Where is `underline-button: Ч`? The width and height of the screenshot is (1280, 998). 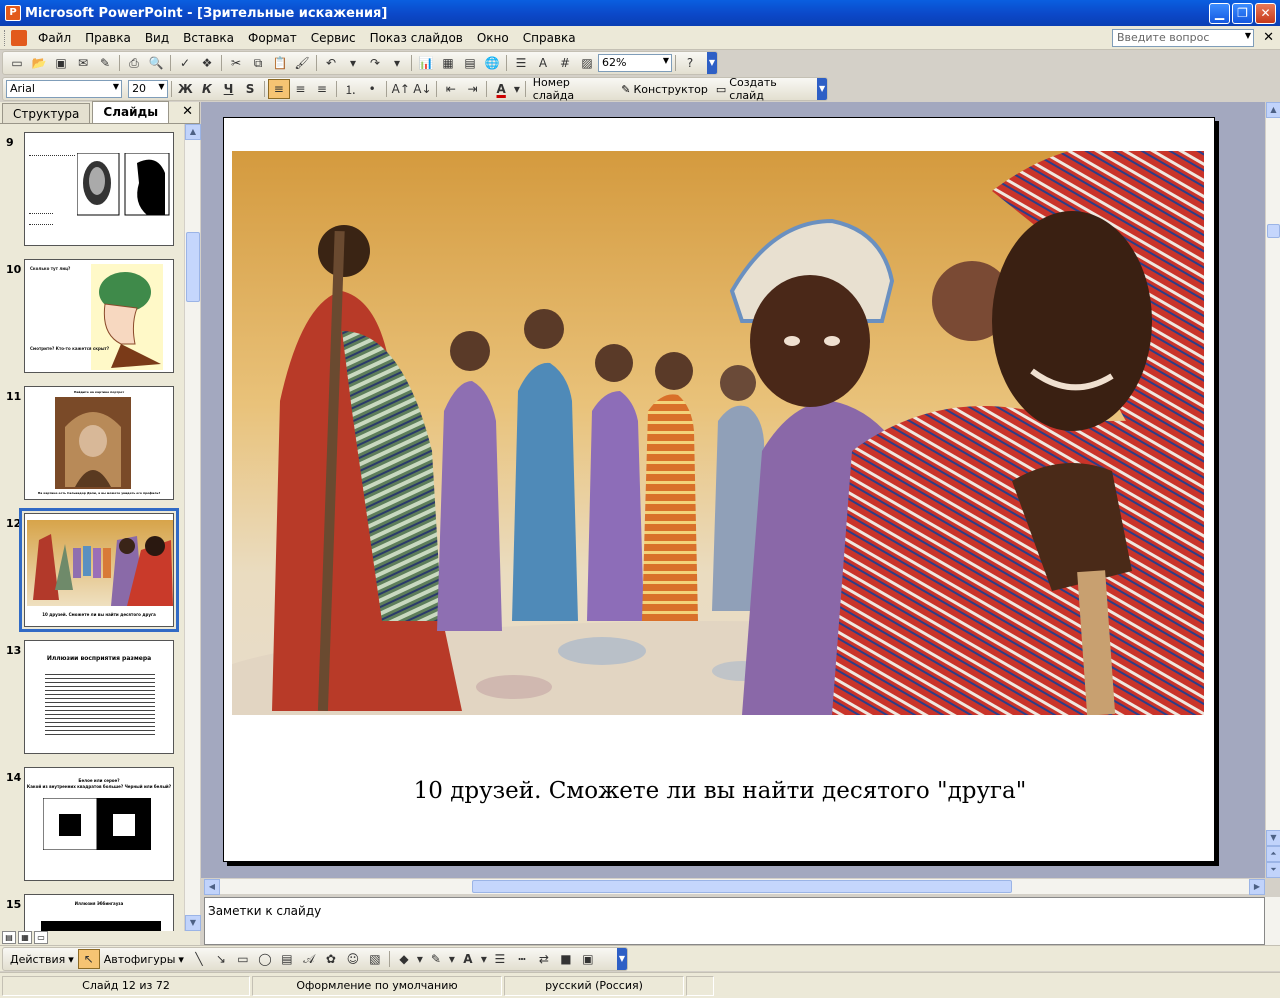 underline-button: Ч is located at coordinates (229, 89).